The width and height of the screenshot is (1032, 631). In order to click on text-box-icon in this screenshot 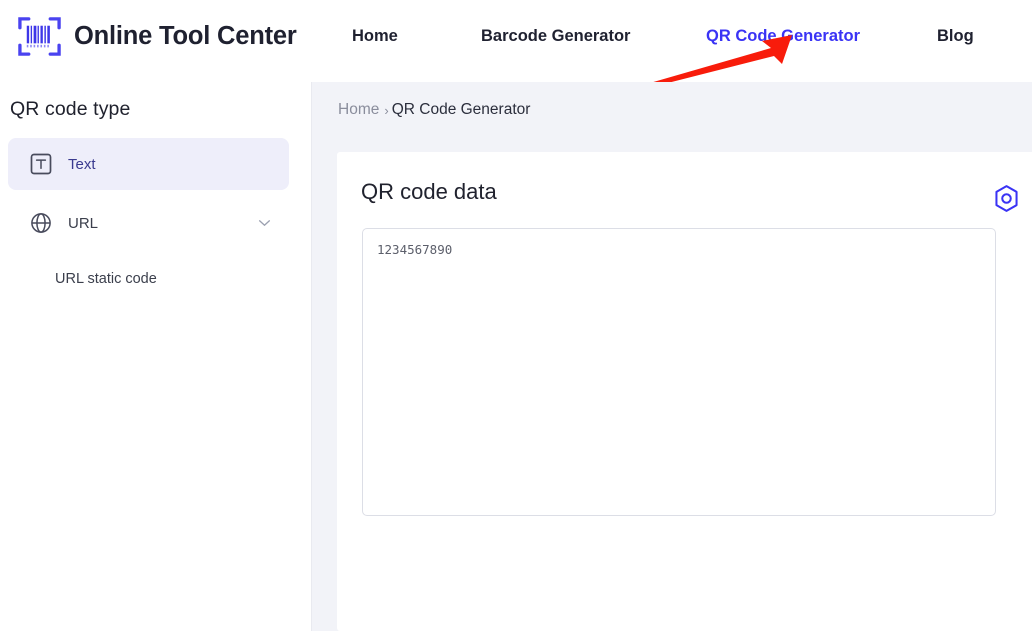, I will do `click(41, 164)`.